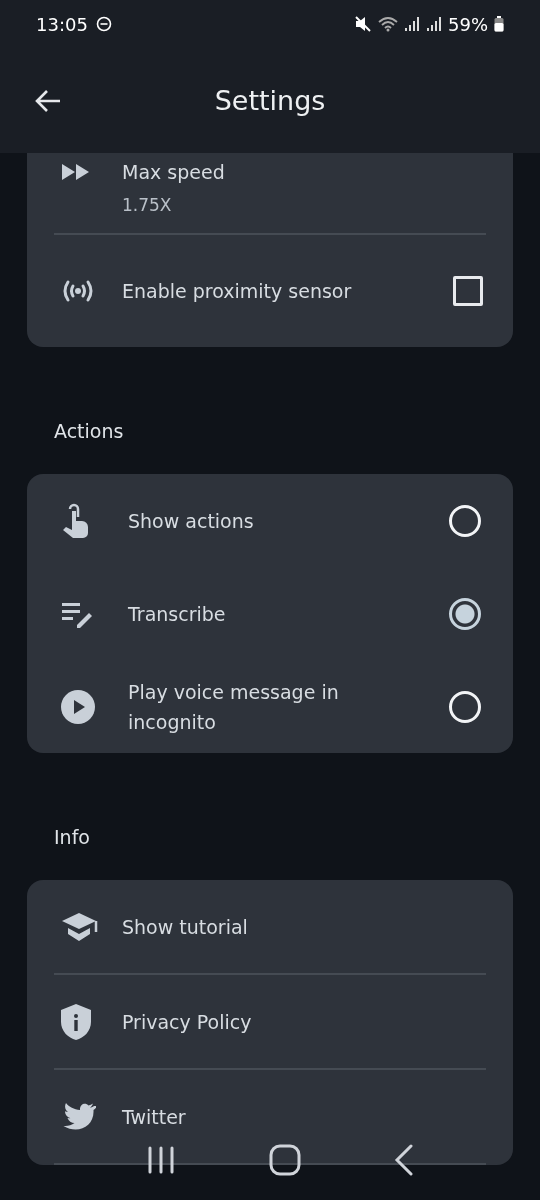 The width and height of the screenshot is (540, 1200). Describe the element at coordinates (89, 431) in the screenshot. I see `section-heading: Actions` at that location.